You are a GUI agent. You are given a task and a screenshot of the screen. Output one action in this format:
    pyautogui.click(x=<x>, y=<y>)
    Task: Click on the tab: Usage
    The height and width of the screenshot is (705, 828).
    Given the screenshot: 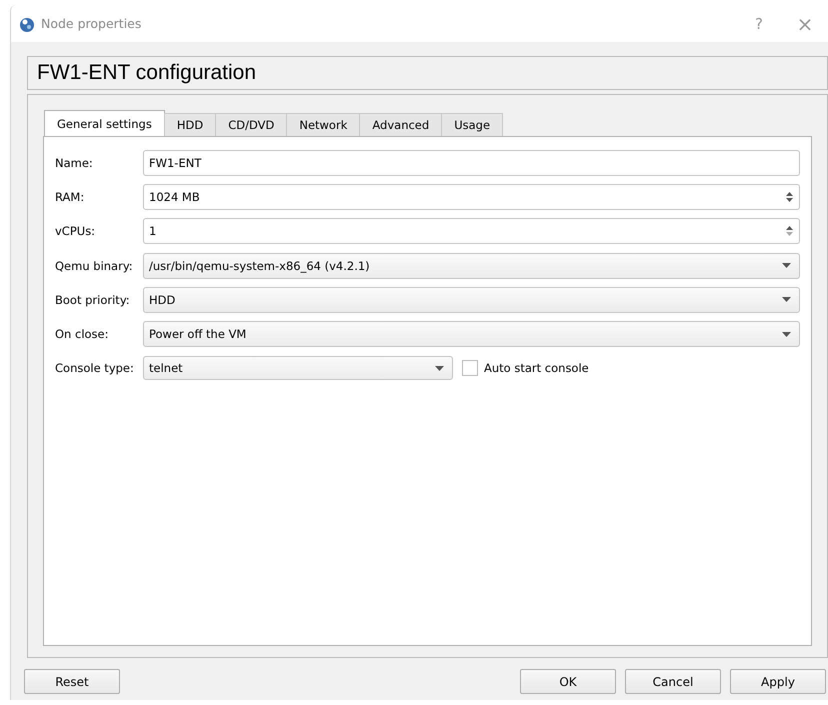 What is the action you would take?
    pyautogui.click(x=472, y=124)
    